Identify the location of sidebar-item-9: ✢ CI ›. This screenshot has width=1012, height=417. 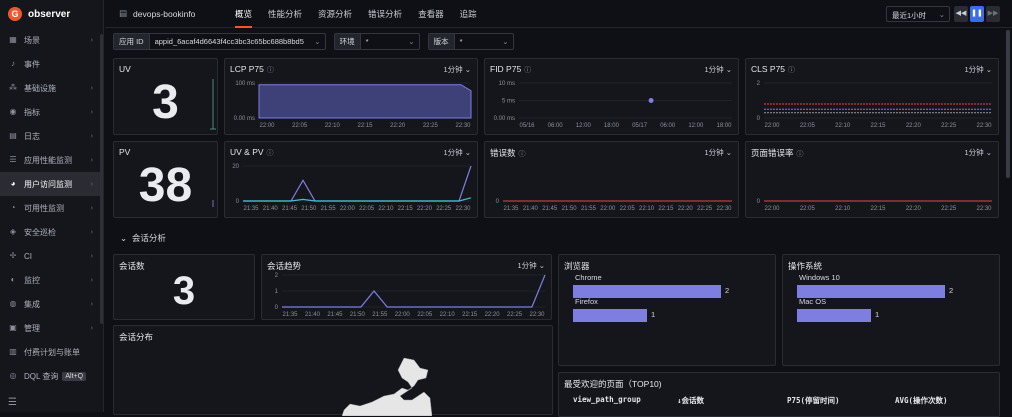
(51, 256).